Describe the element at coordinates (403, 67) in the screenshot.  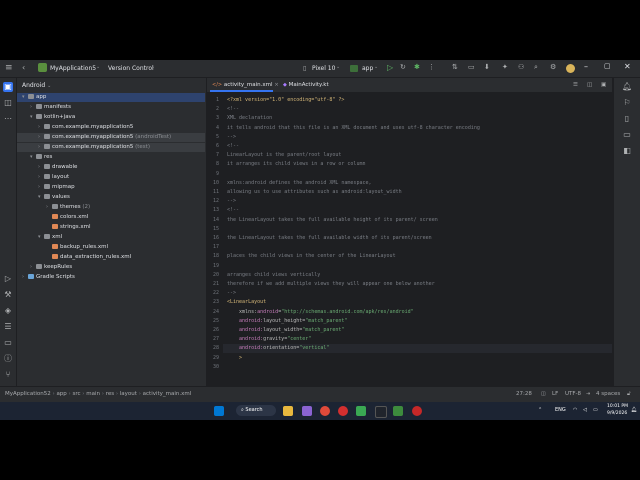
I see `apply-changes-icon: ↻` at that location.